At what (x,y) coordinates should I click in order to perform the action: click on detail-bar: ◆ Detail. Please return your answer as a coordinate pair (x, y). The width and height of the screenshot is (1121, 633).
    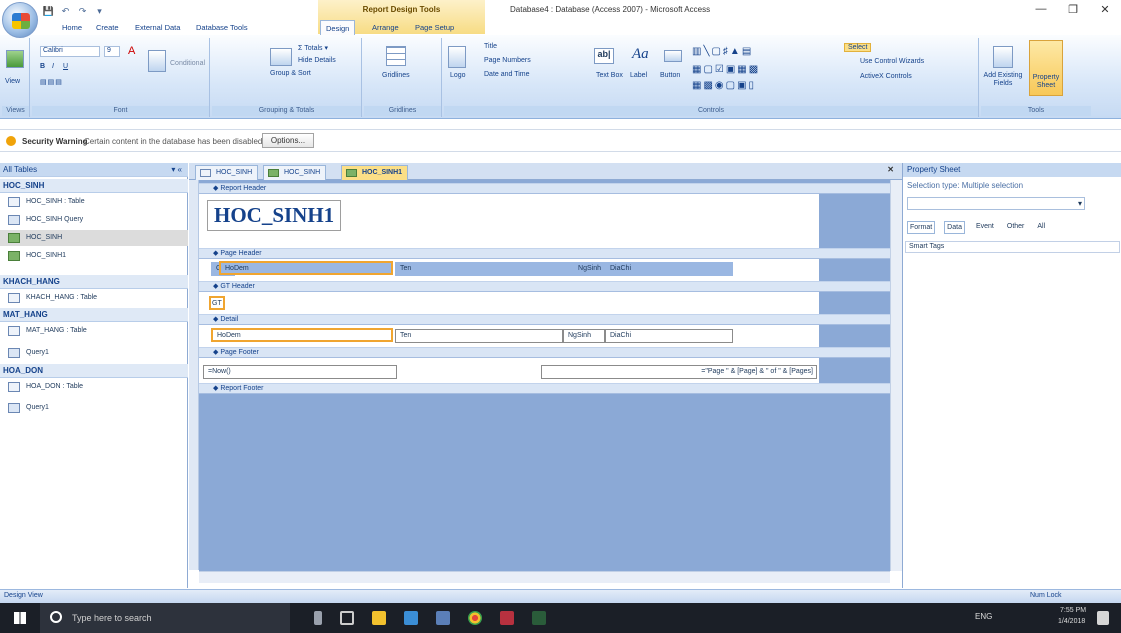
    Looking at the image, I should click on (544, 319).